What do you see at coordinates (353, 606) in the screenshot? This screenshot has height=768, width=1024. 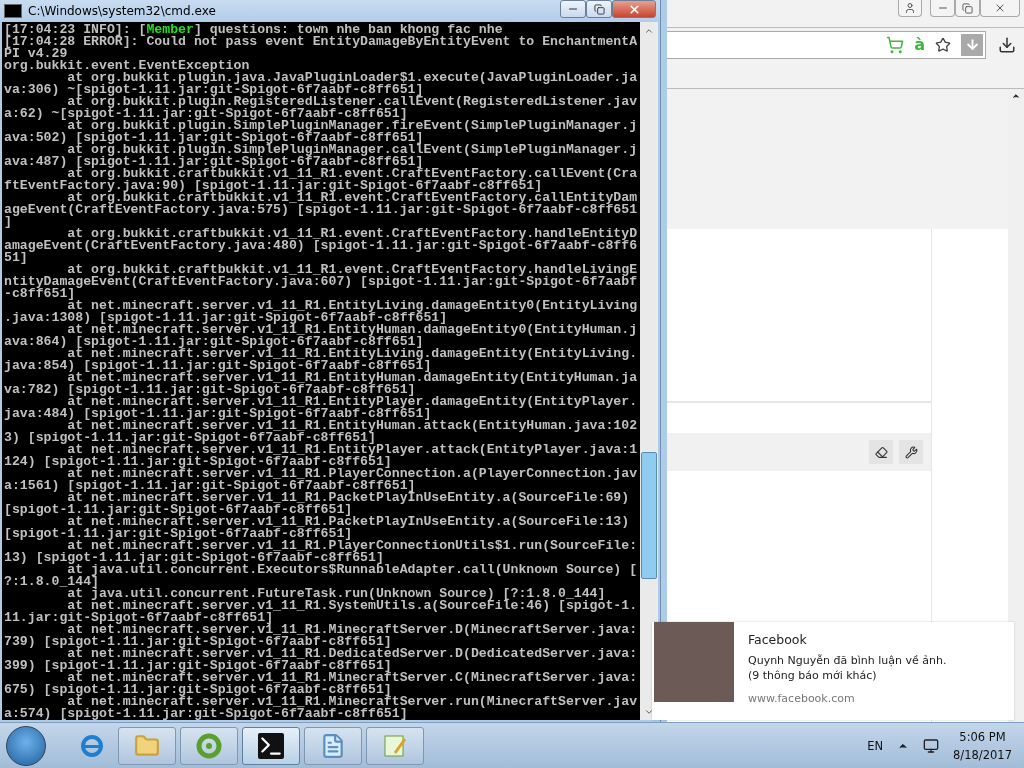 I see `console-line: at net.minecraft.server.v1_11_R1.SystemUtils.a(SourceFile:46) [spigot-1.` at bounding box center [353, 606].